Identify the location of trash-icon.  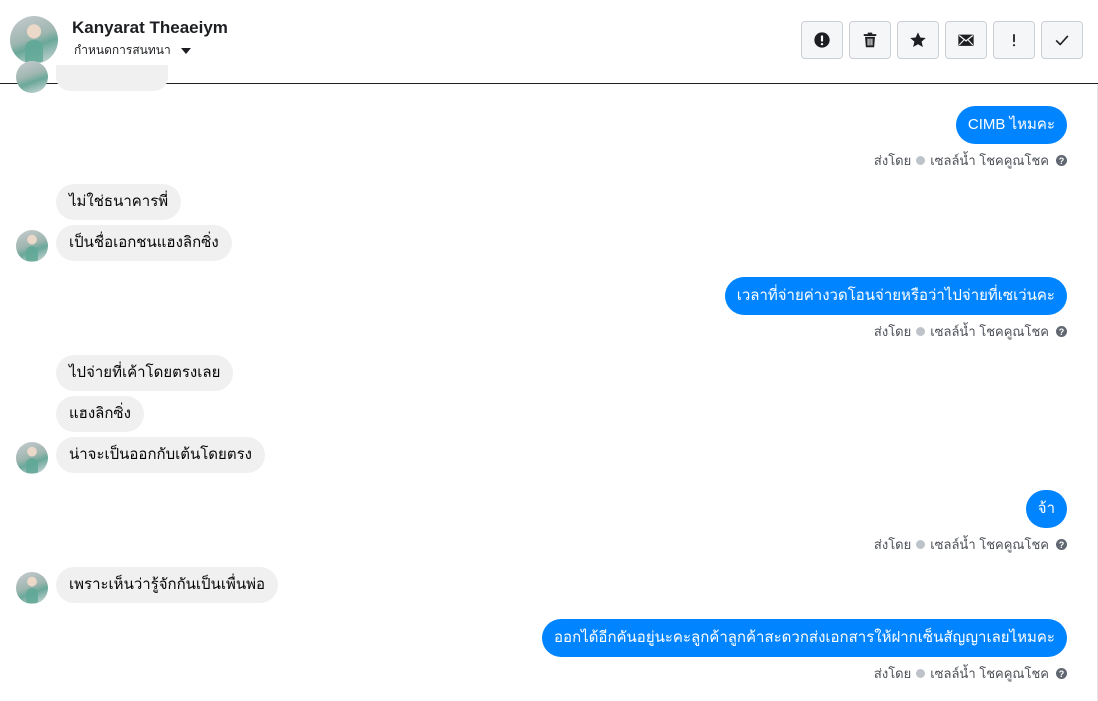
(870, 40).